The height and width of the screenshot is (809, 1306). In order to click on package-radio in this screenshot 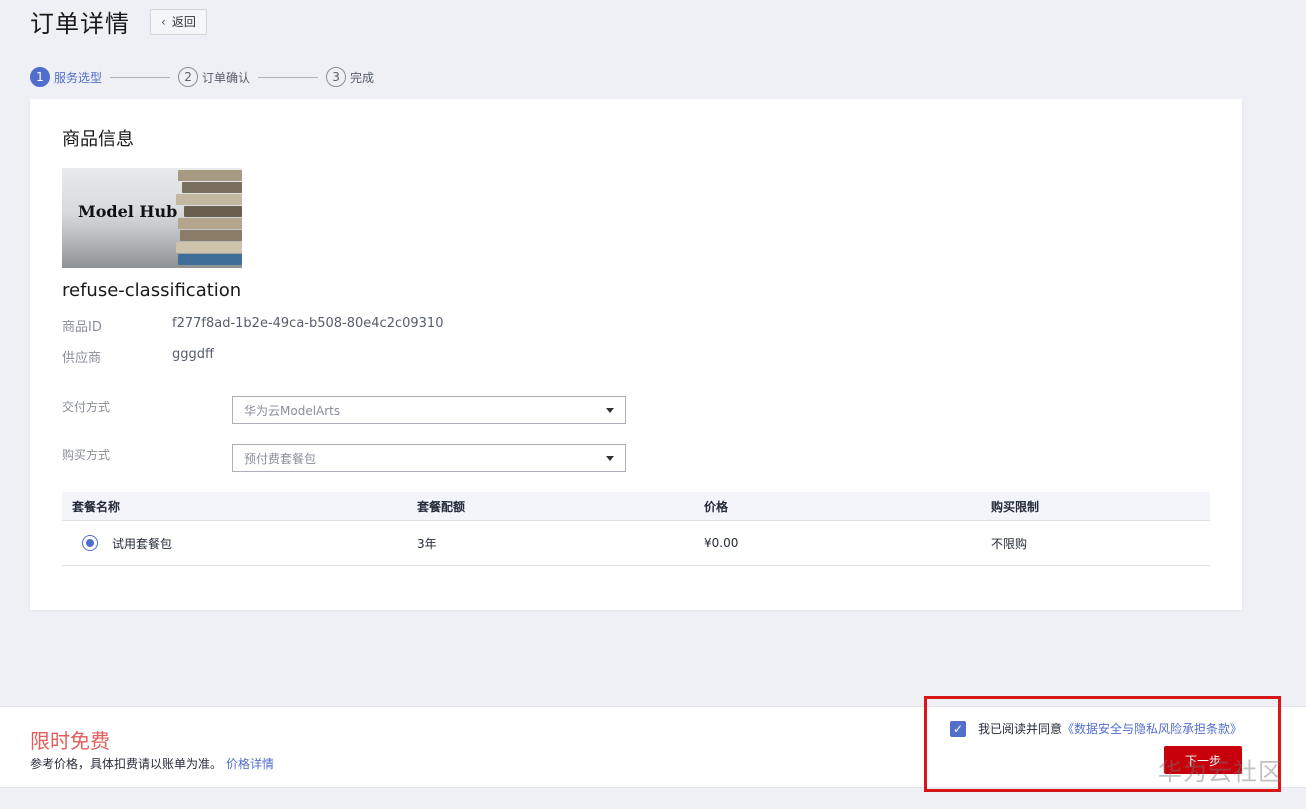, I will do `click(90, 543)`.